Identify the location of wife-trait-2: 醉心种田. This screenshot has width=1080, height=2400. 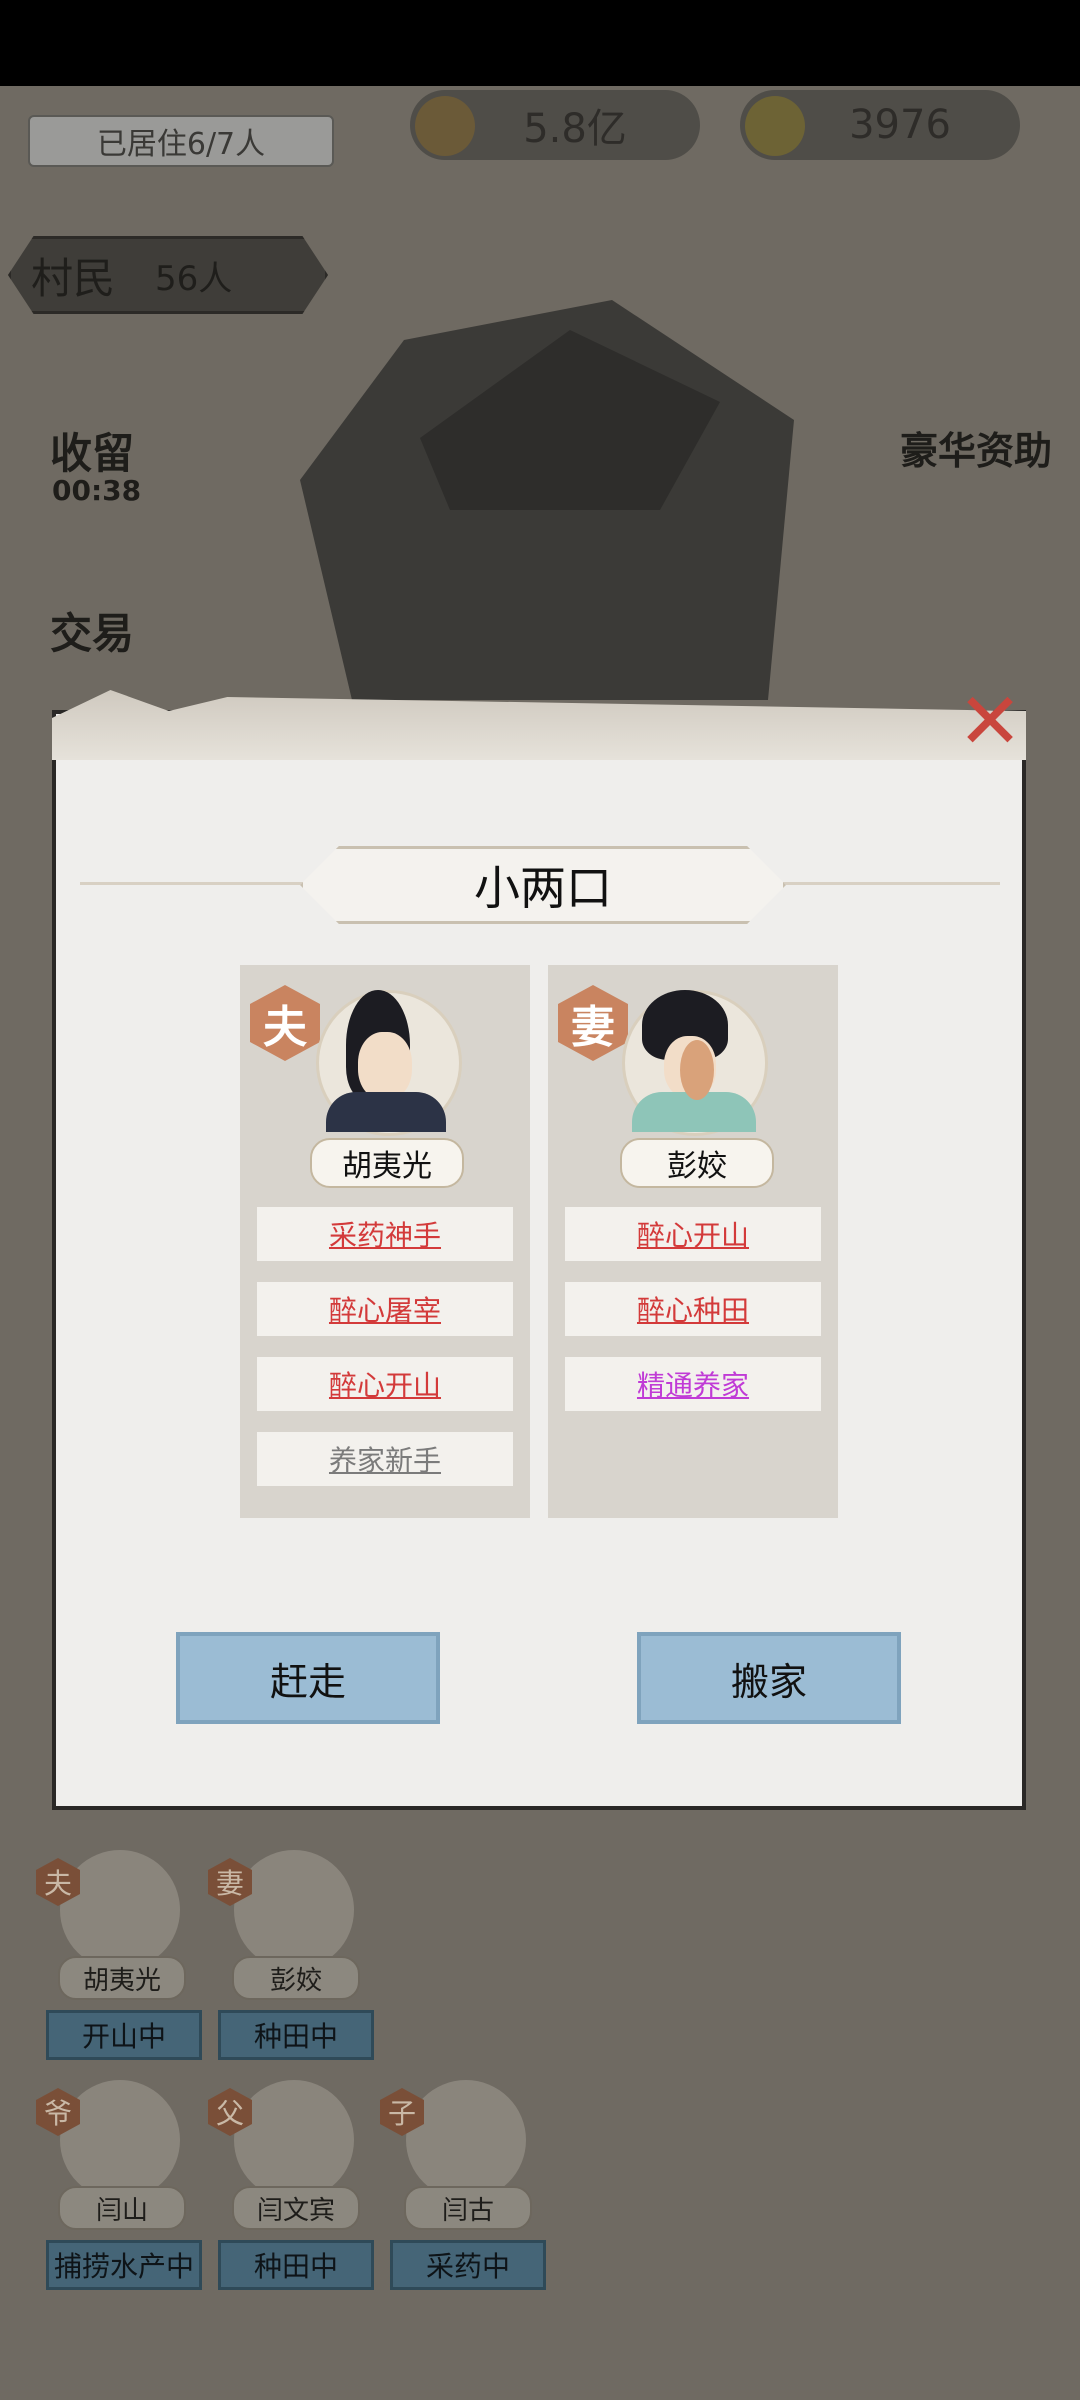
(693, 1309).